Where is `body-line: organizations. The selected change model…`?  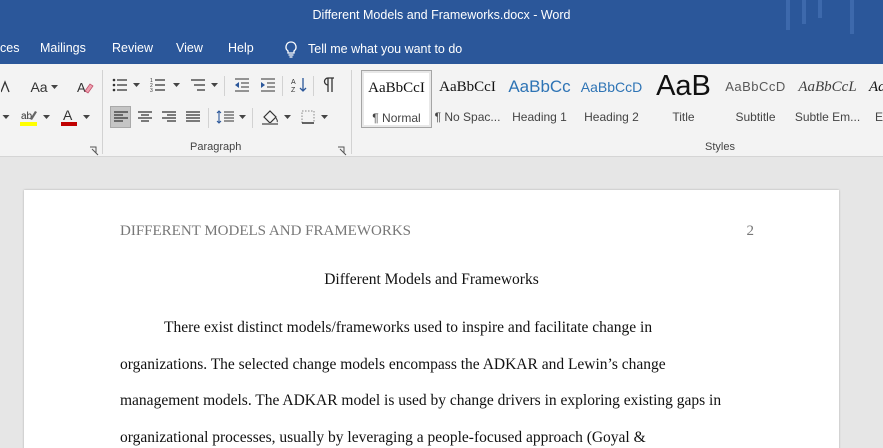
body-line: organizations. The selected change model… is located at coordinates (393, 364).